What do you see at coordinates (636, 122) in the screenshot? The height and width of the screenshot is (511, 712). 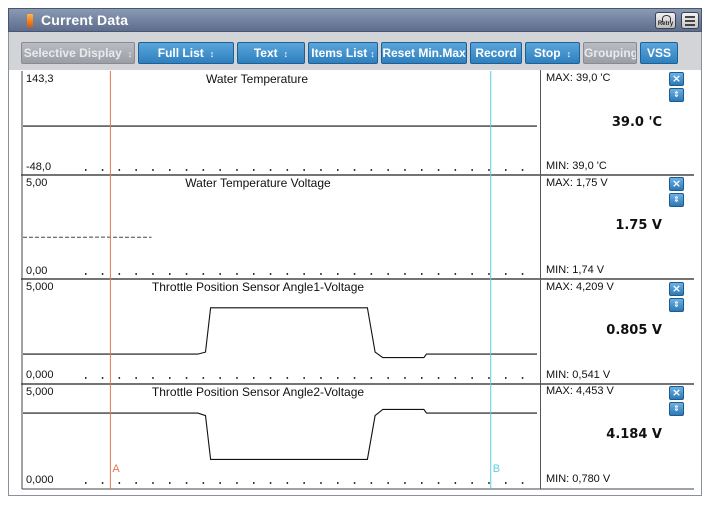 I see `panel-1-current-value: 39.0 'C` at bounding box center [636, 122].